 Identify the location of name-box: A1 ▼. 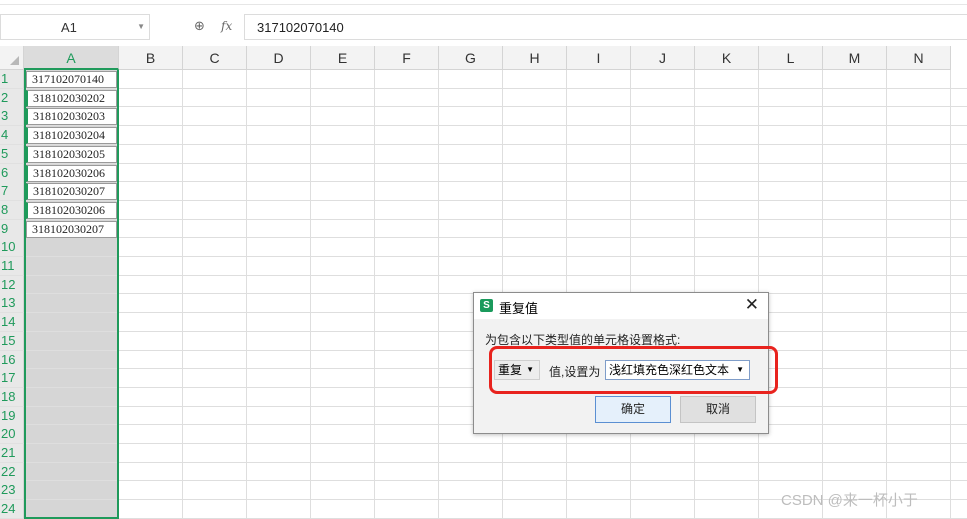
(75, 27).